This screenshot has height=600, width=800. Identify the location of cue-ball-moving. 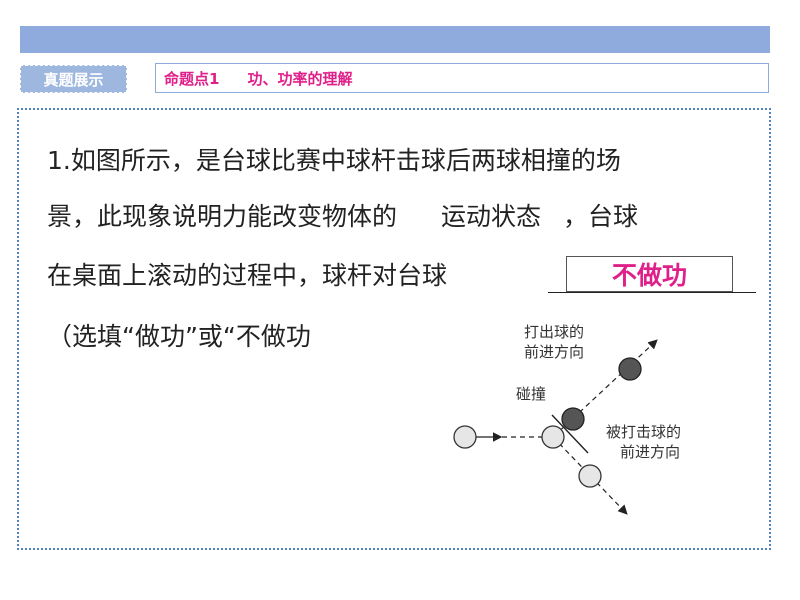
(590, 476).